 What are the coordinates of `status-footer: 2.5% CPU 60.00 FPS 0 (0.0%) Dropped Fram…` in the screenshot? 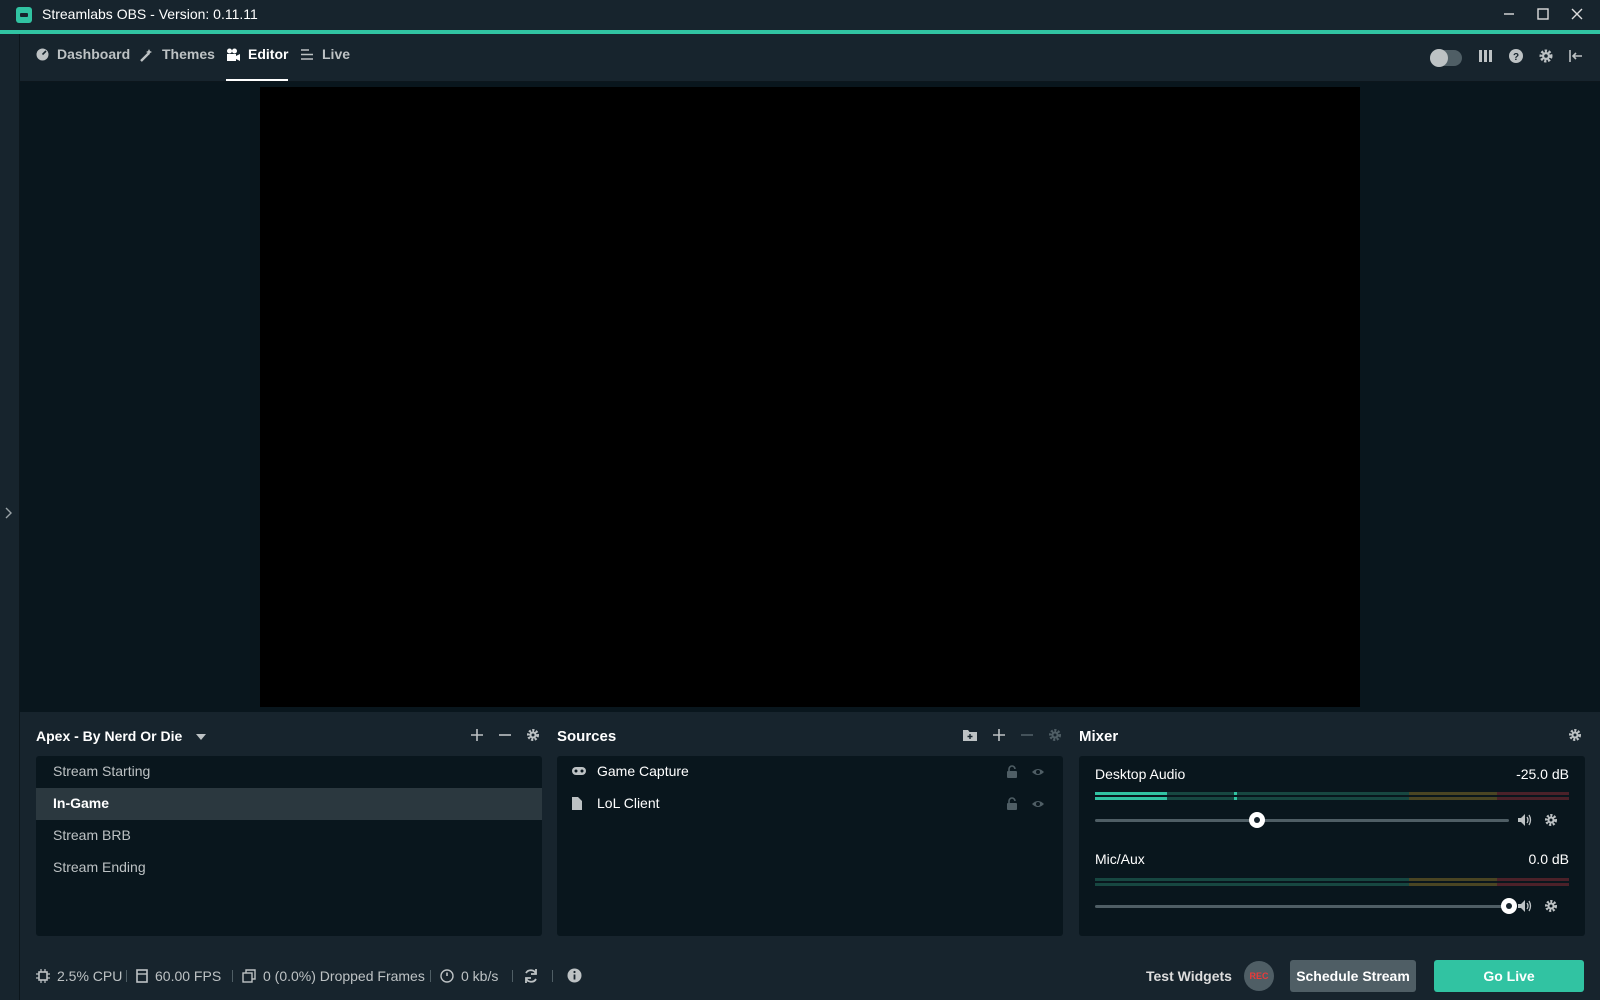 It's located at (810, 976).